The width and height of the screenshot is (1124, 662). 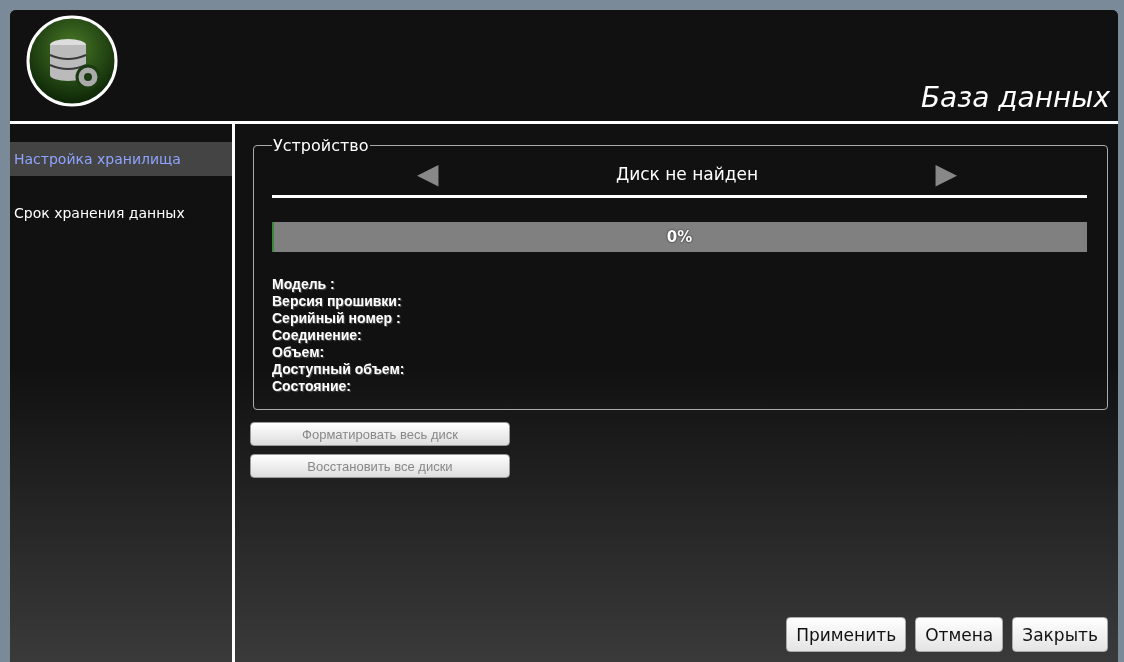 What do you see at coordinates (72, 61) in the screenshot?
I see `database-gear-icon` at bounding box center [72, 61].